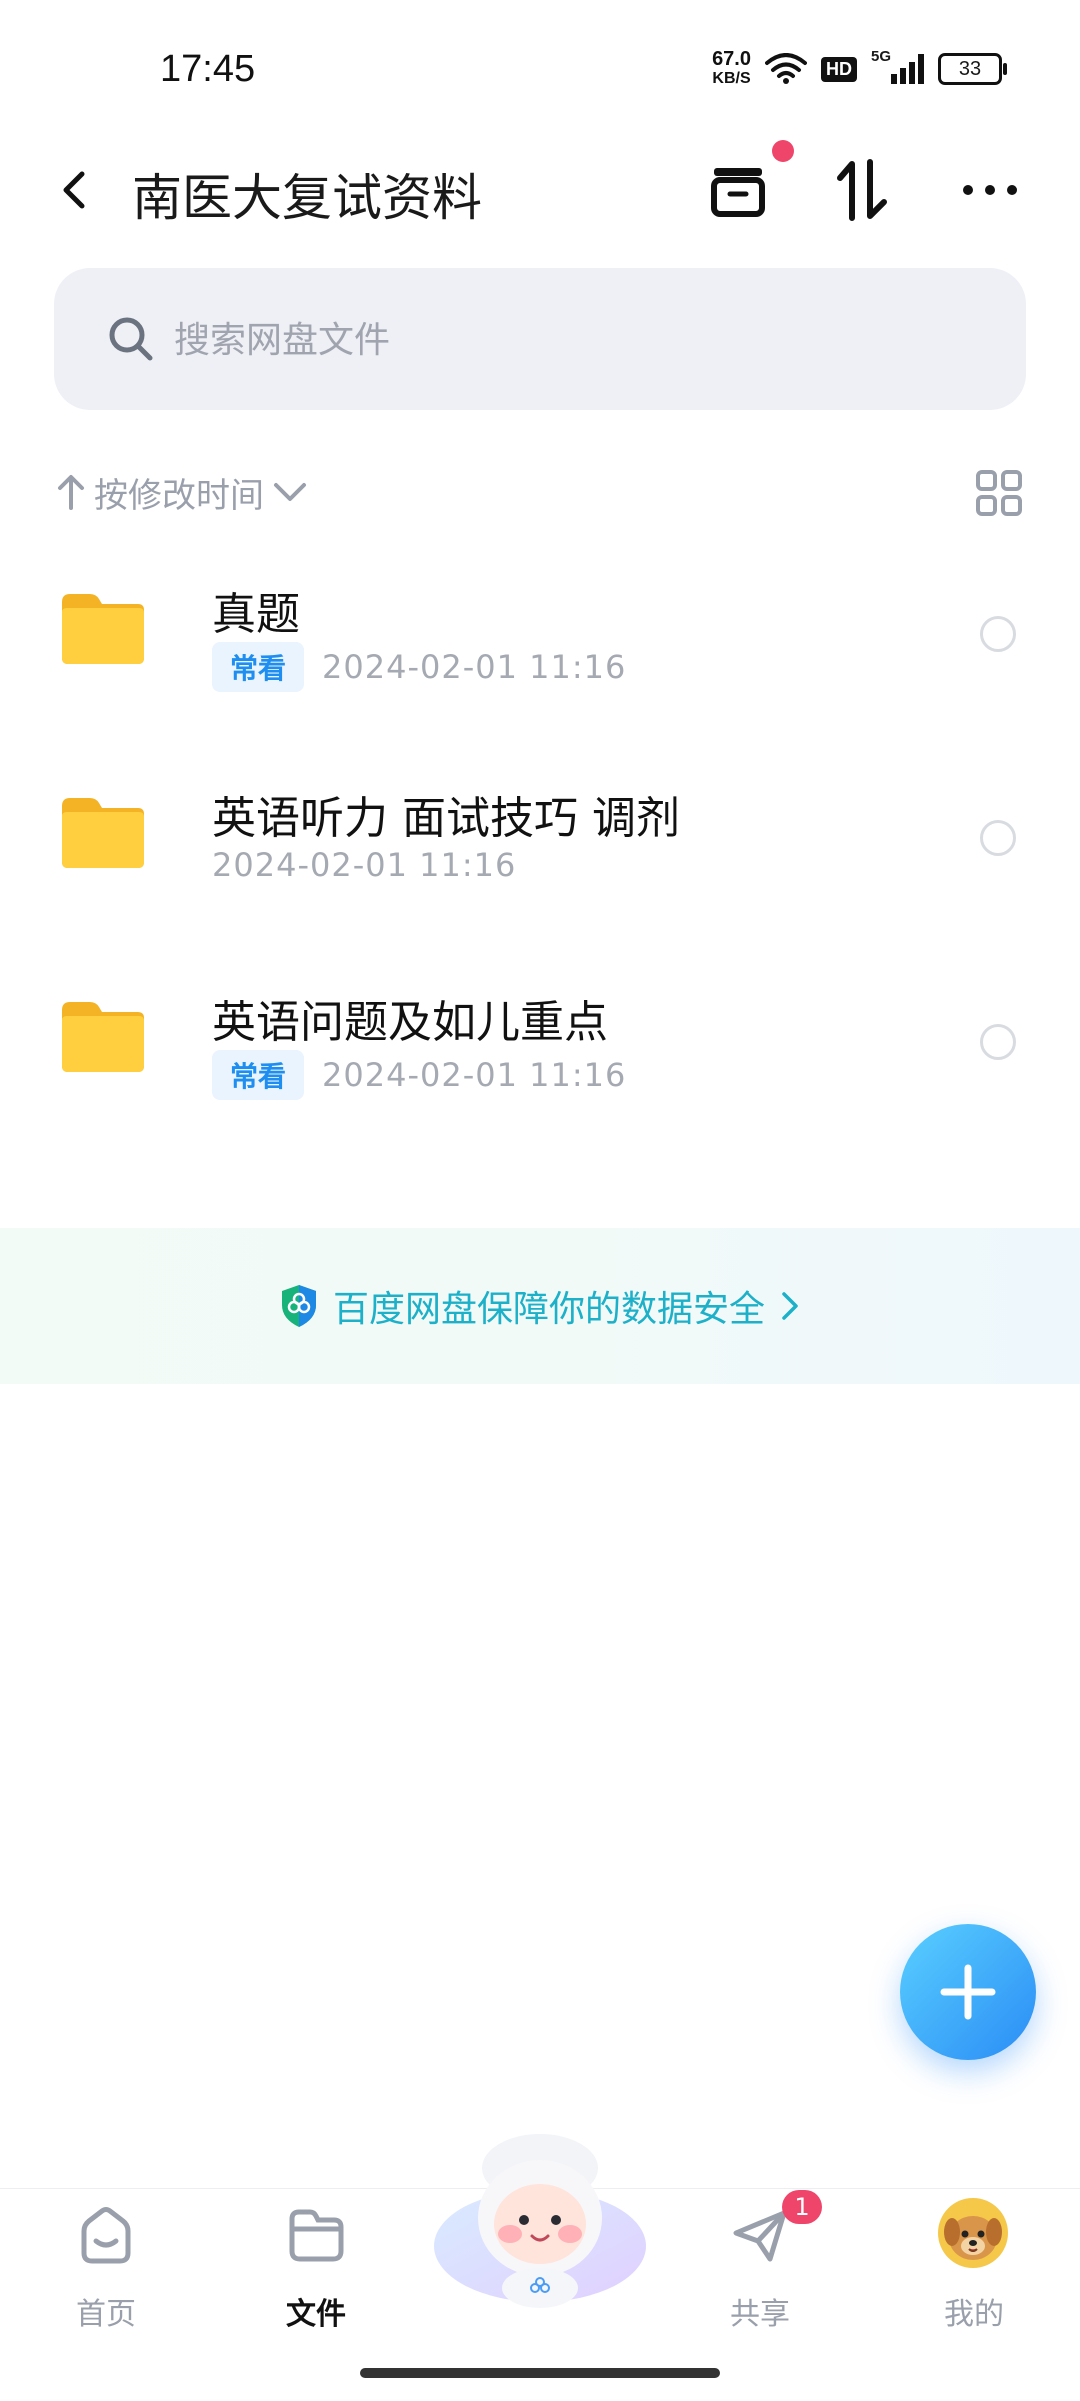  Describe the element at coordinates (802, 2207) in the screenshot. I see `share-badge: 1` at that location.